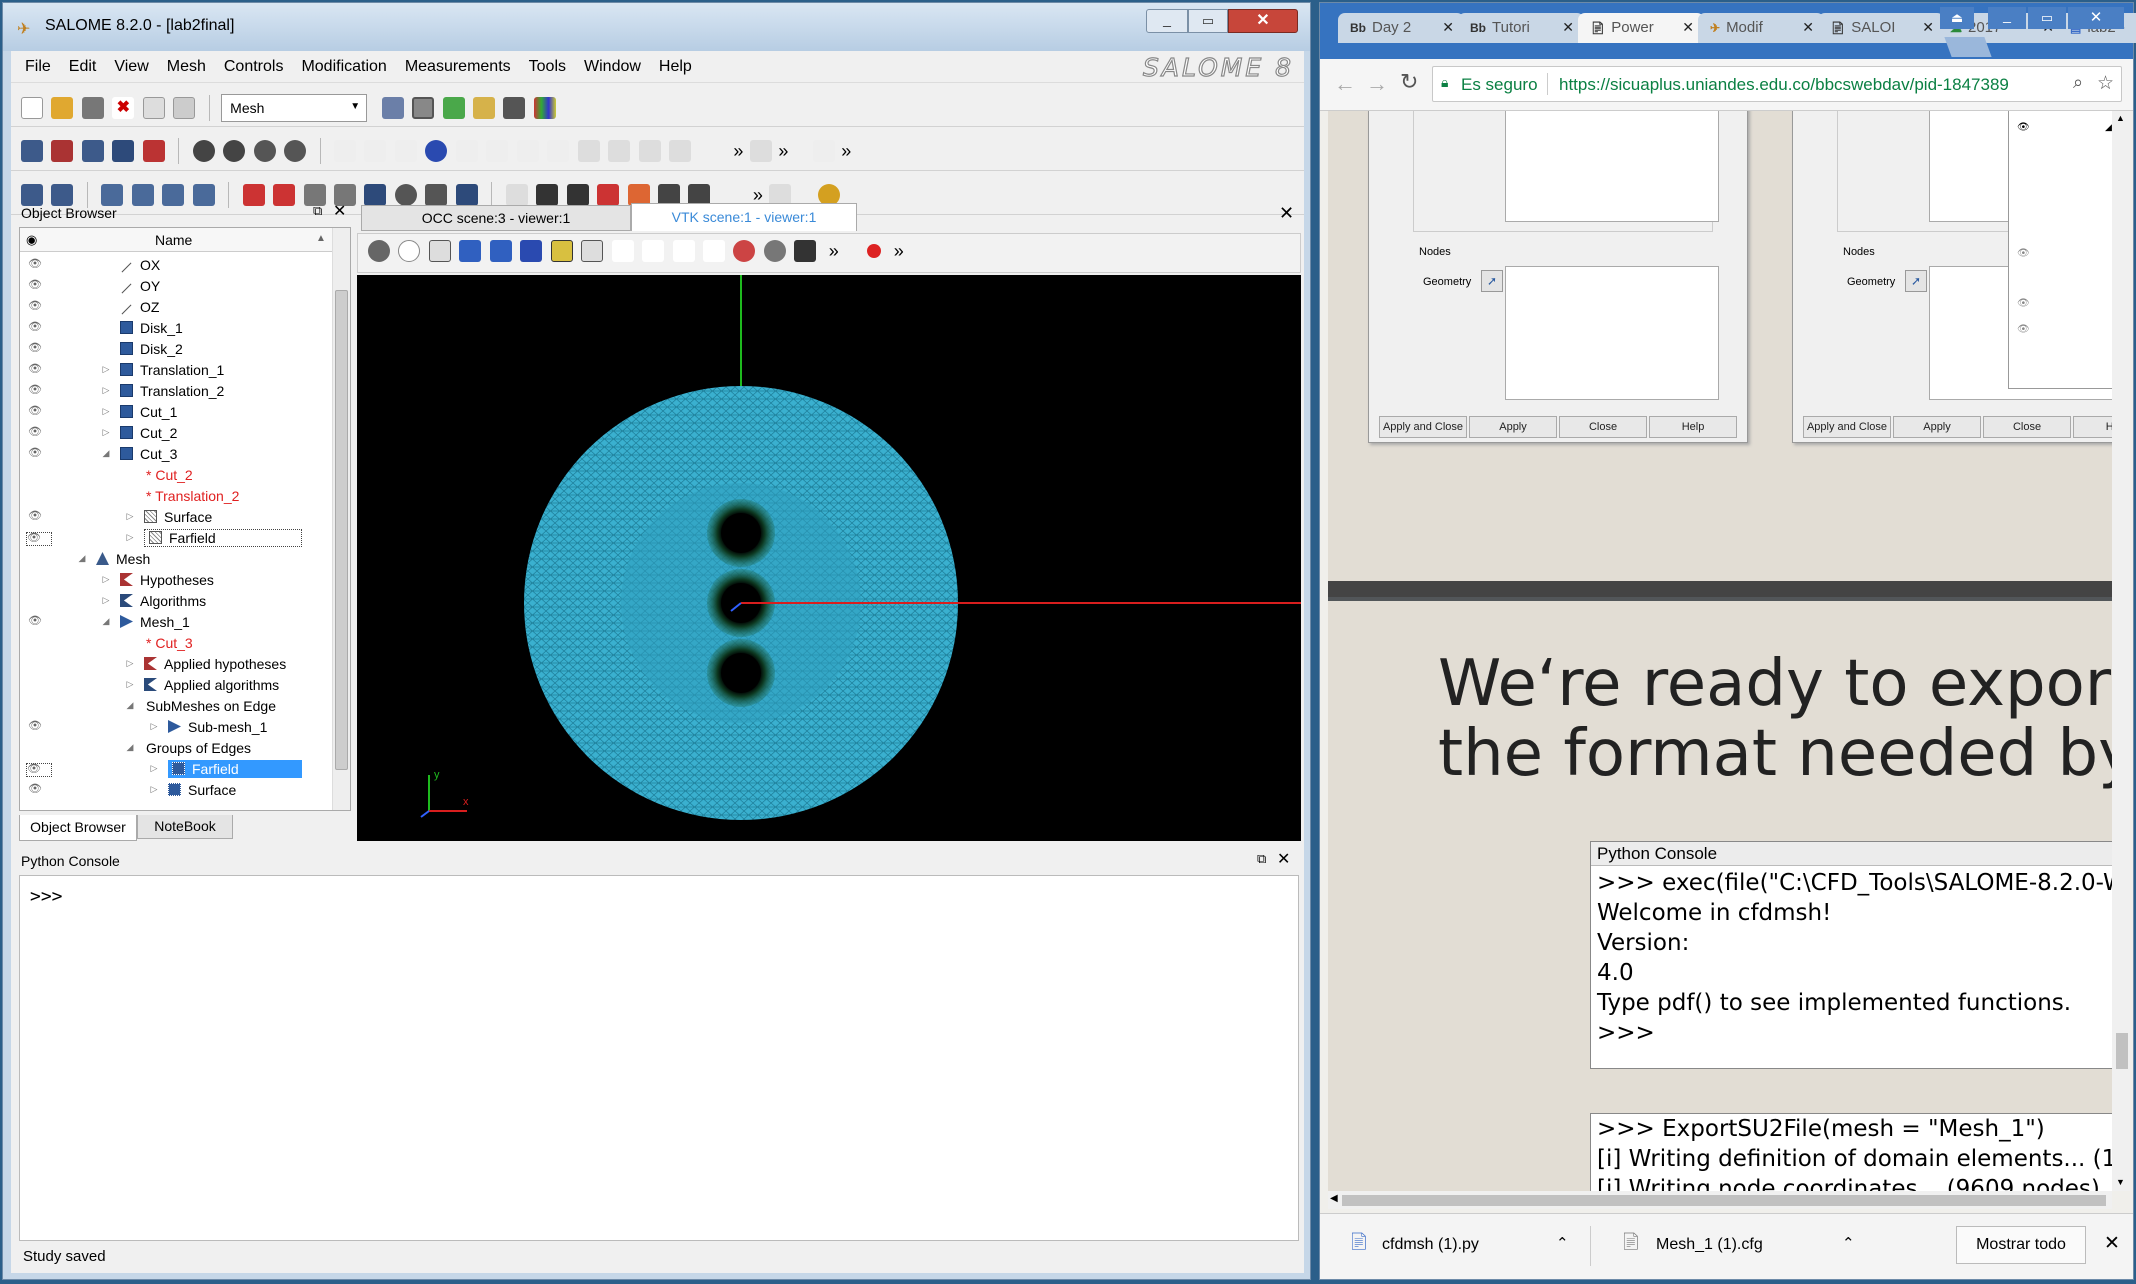  What do you see at coordinates (1720, 1200) in the screenshot?
I see `horizontal-scrollbar: ◀` at bounding box center [1720, 1200].